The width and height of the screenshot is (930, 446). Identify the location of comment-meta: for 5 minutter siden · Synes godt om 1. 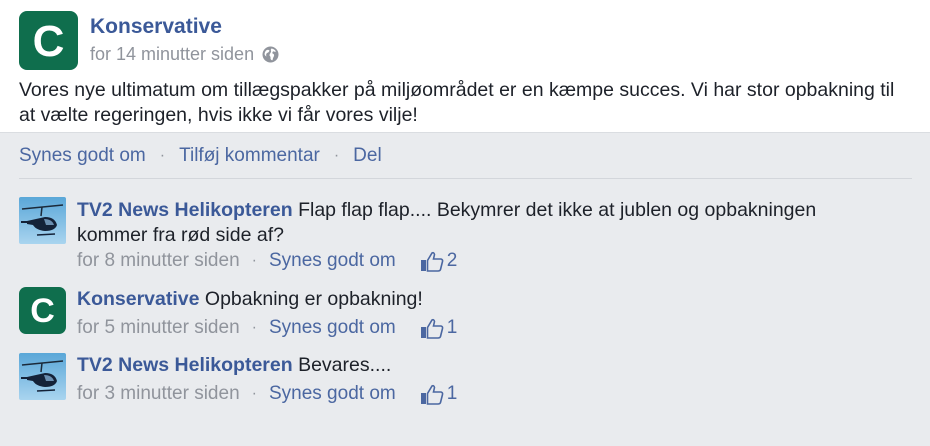
(267, 328).